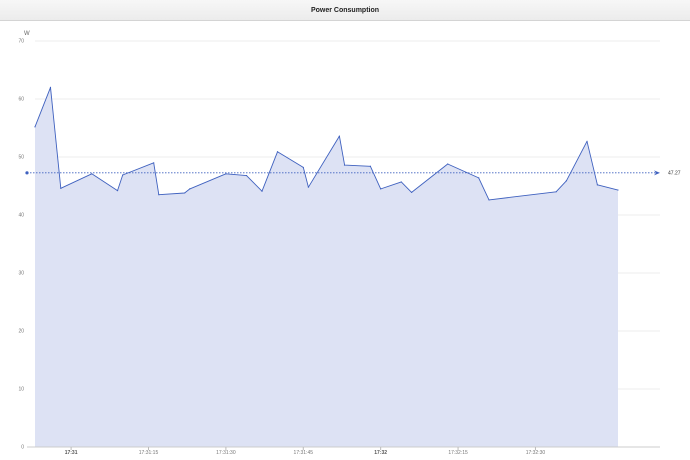  Describe the element at coordinates (21, 274) in the screenshot. I see `y-tick-label: 30` at that location.